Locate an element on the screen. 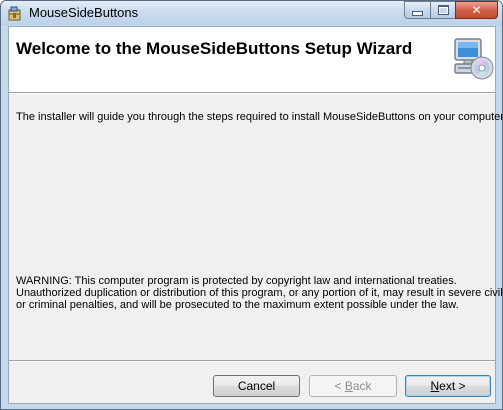 The image size is (503, 410). footer-divider-highlight is located at coordinates (252, 361).